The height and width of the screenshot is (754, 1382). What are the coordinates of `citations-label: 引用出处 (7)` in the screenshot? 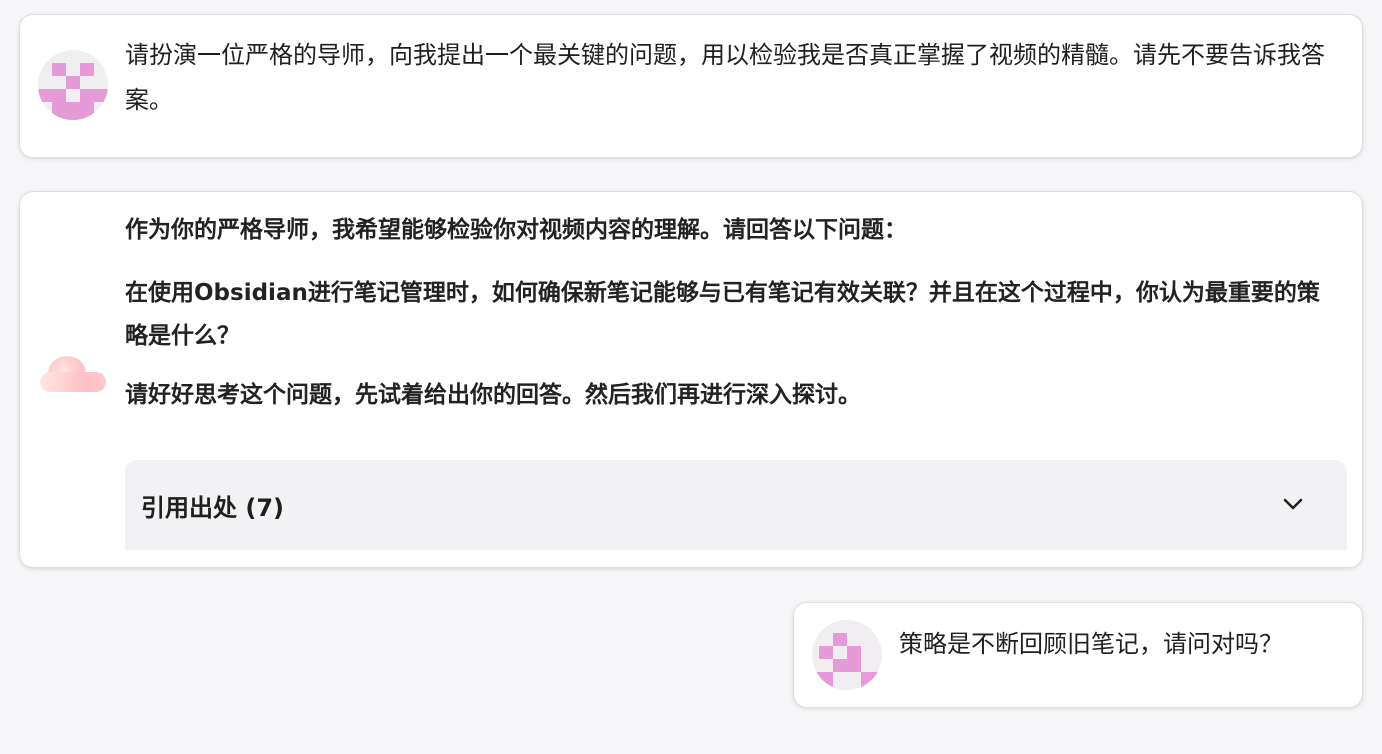 It's located at (212, 508).